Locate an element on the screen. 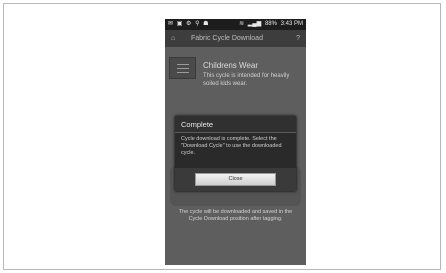  dialog-title: Complete is located at coordinates (197, 124).